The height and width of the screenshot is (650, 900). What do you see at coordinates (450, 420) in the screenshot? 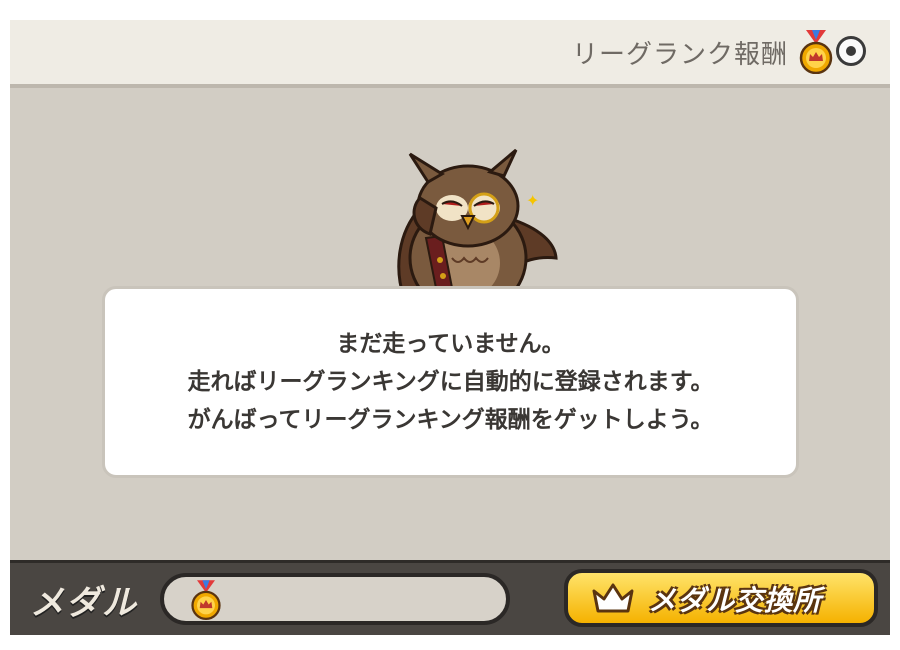
I see `message-line-3: がんばってリーグランキング報酬をゲットしよう。` at bounding box center [450, 420].